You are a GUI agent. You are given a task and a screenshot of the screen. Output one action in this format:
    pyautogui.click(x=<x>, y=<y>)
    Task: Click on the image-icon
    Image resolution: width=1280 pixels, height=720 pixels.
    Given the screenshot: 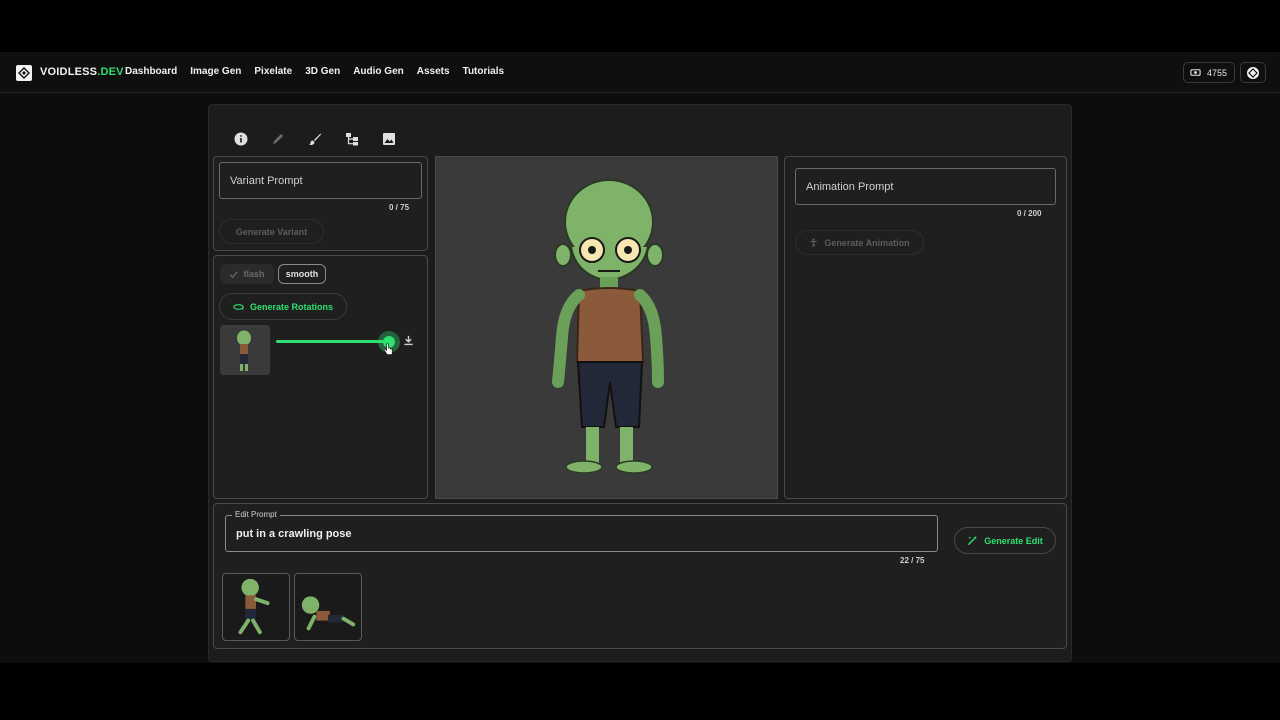 What is the action you would take?
    pyautogui.click(x=389, y=139)
    